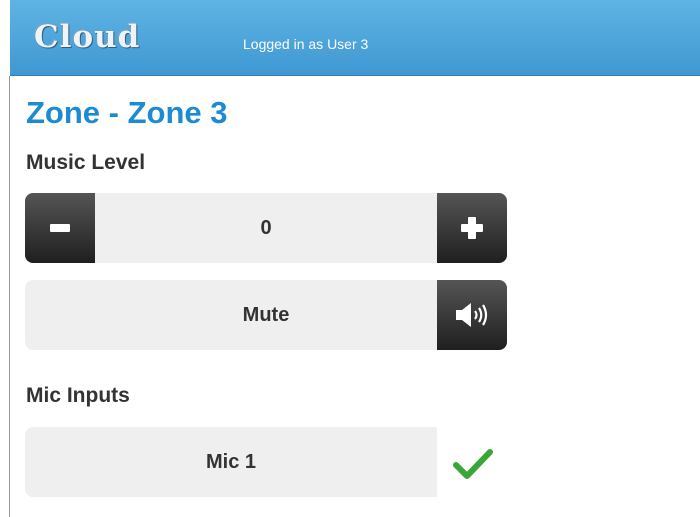  Describe the element at coordinates (306, 44) in the screenshot. I see `login-status: Logged in as User 3` at that location.